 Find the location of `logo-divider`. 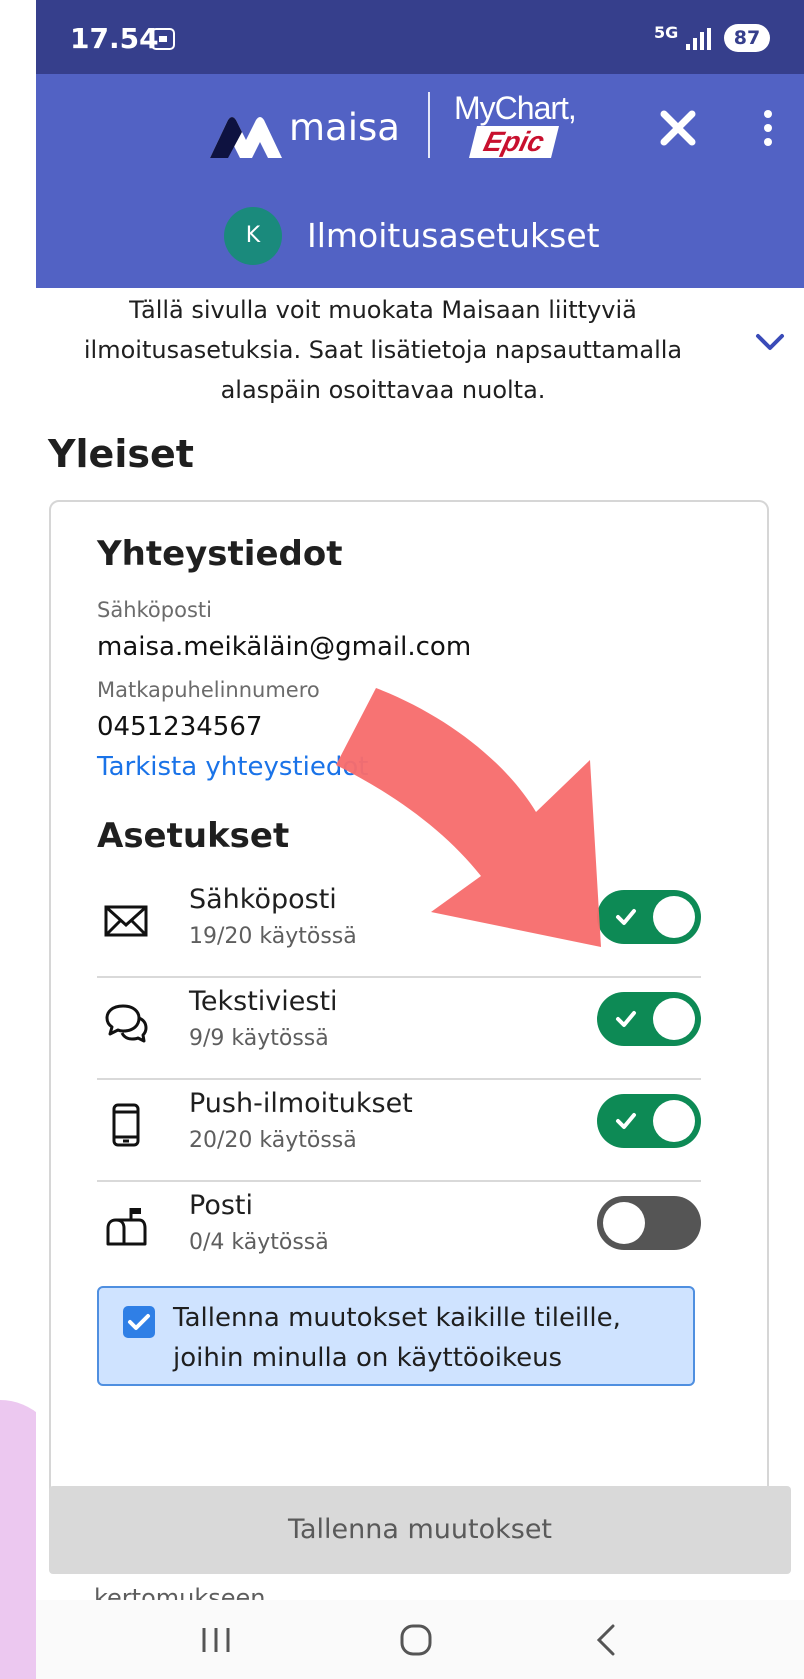

logo-divider is located at coordinates (429, 125).